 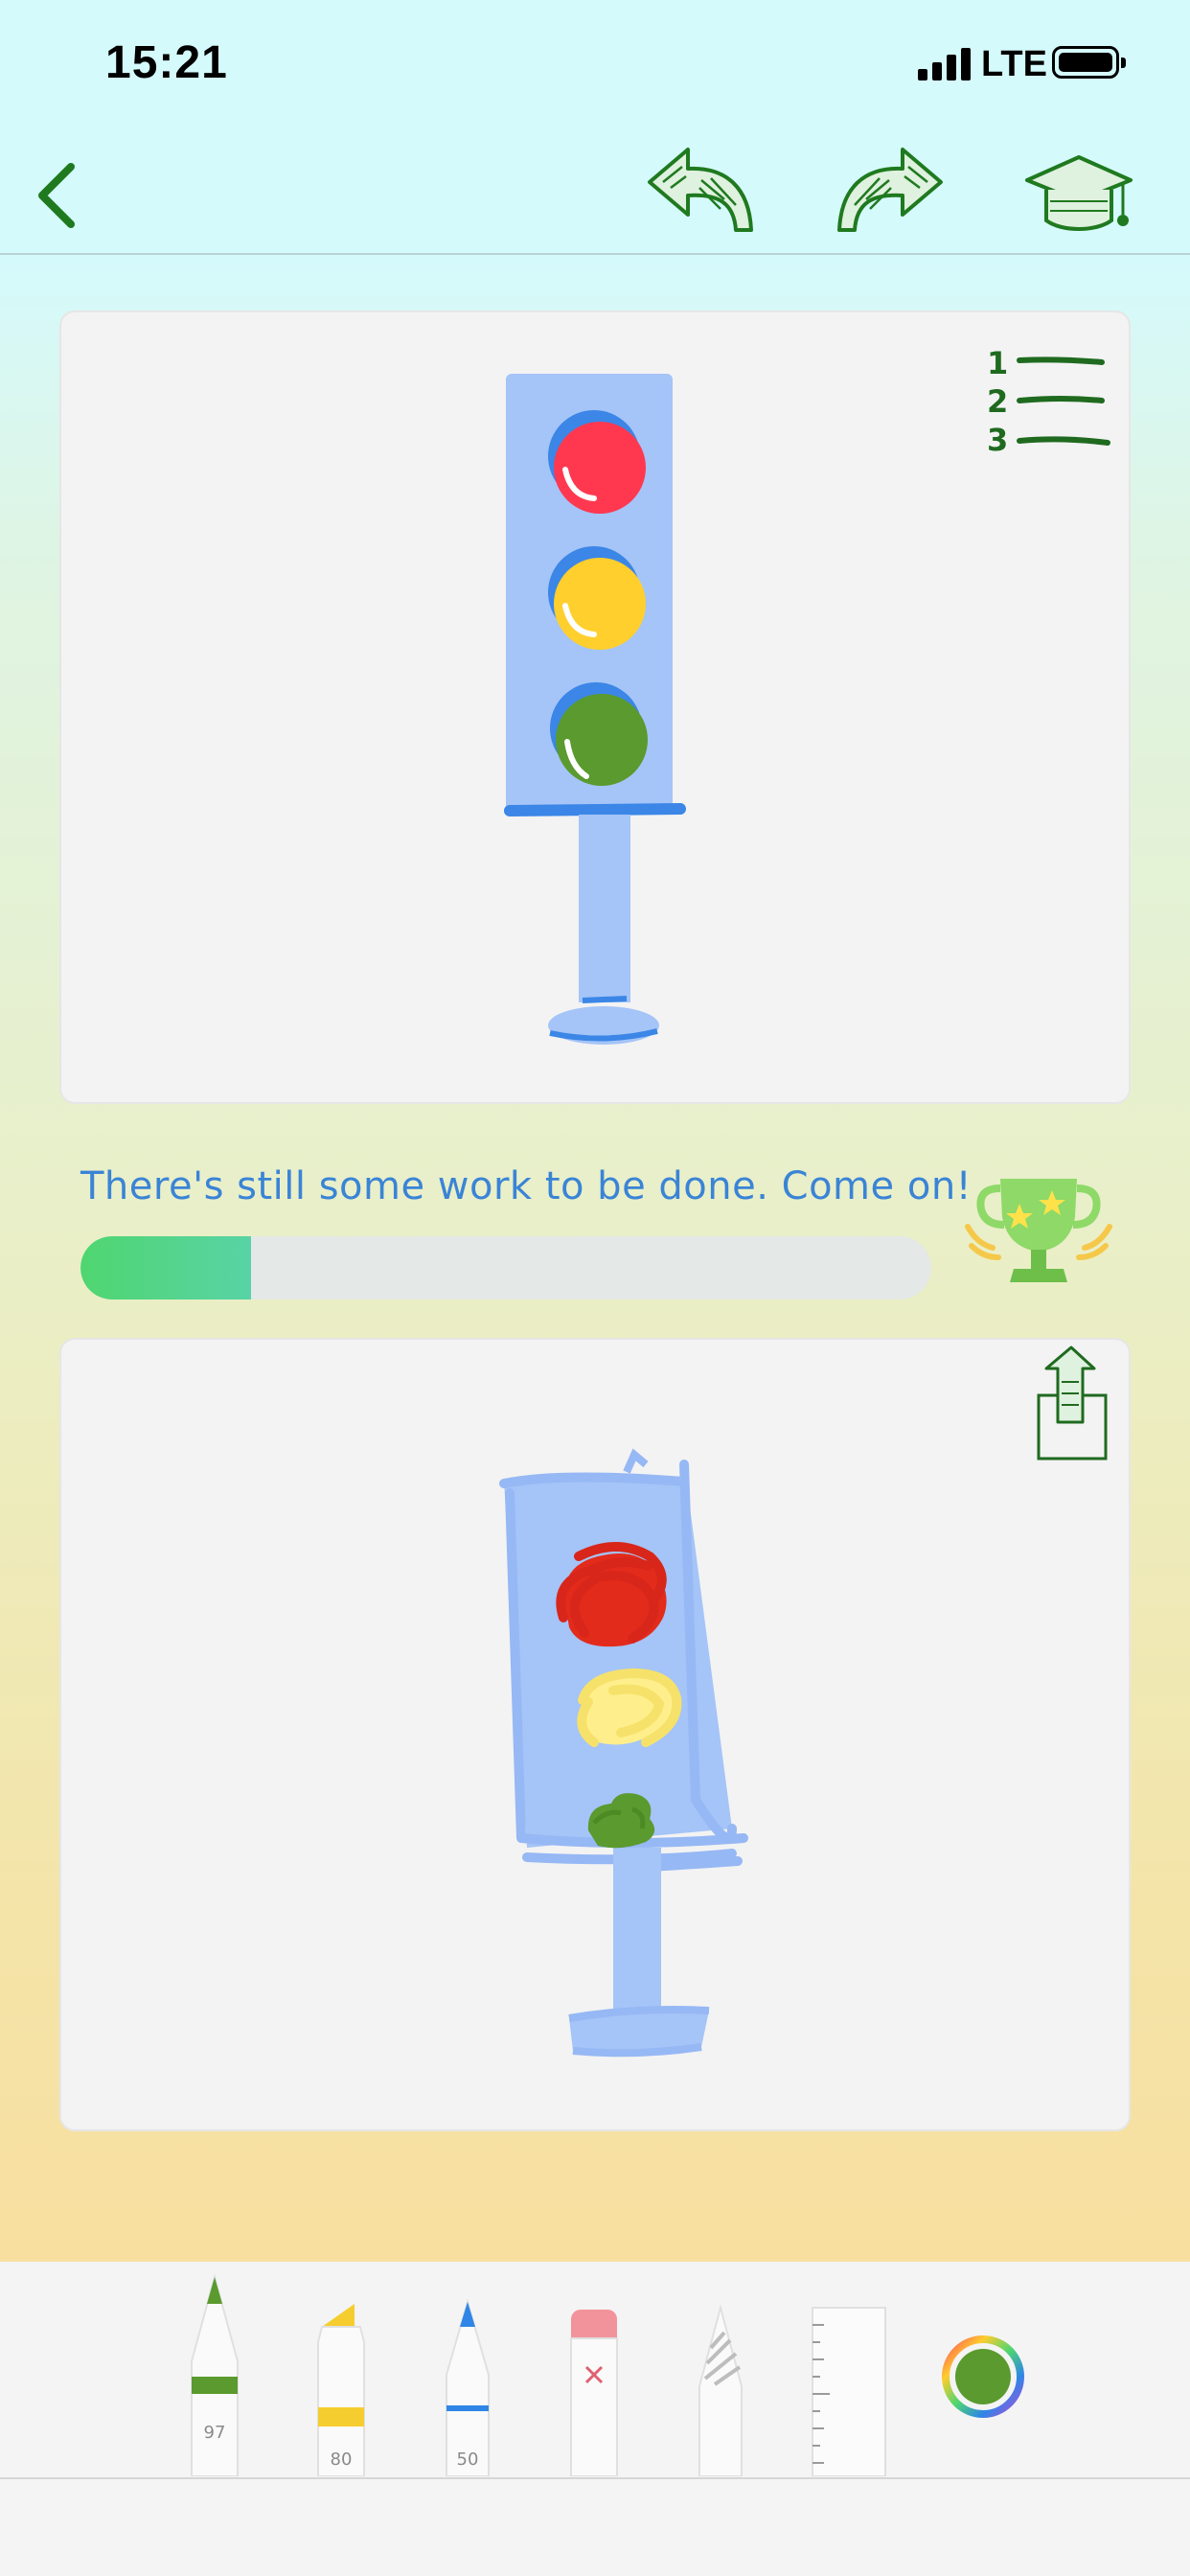 I want to click on network-type: LTE, so click(x=1014, y=64).